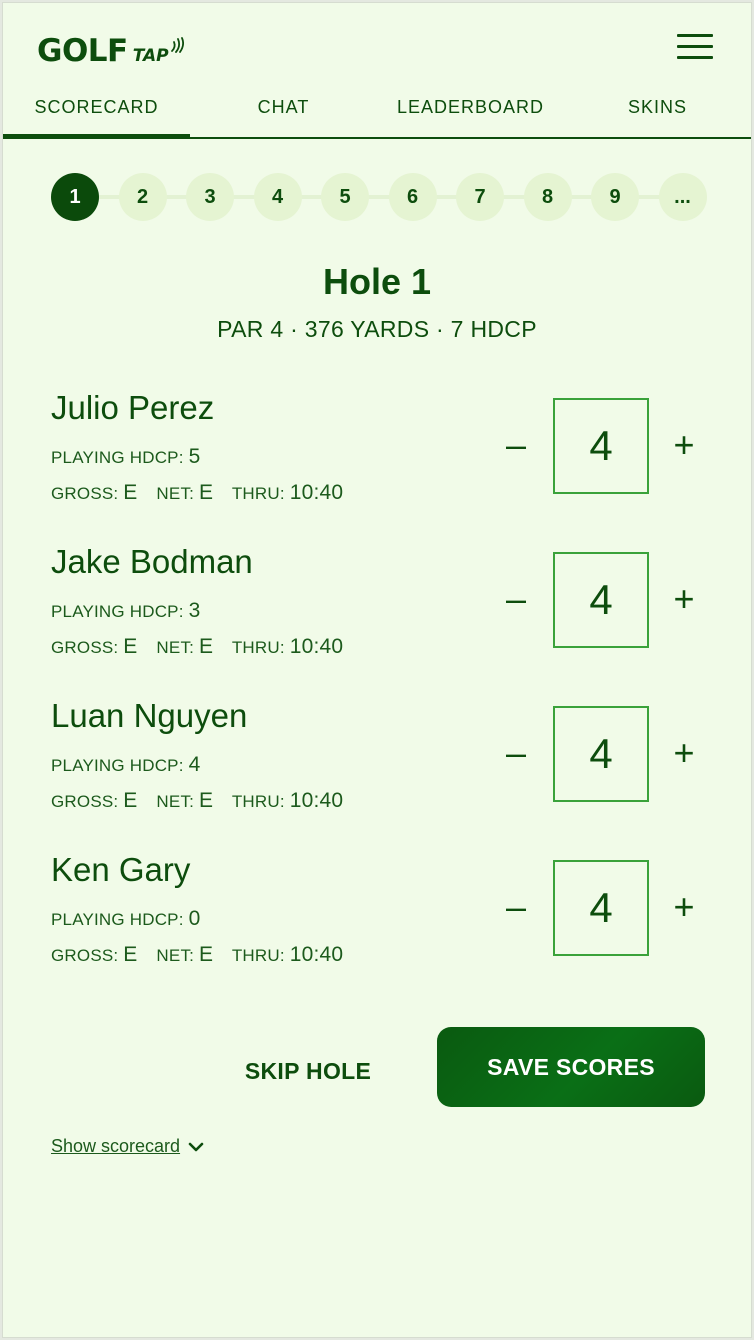 The image size is (754, 1340). I want to click on hole-button-3: 3, so click(210, 197).